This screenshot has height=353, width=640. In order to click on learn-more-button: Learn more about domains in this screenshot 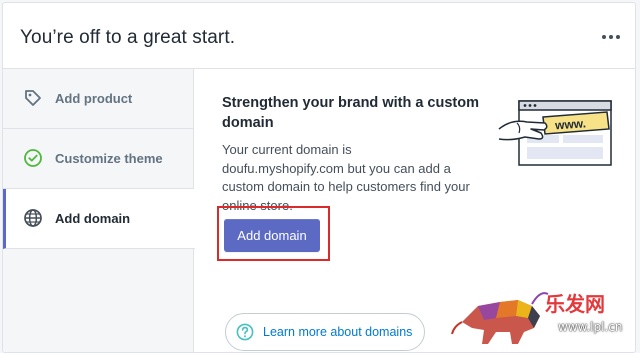, I will do `click(325, 332)`.